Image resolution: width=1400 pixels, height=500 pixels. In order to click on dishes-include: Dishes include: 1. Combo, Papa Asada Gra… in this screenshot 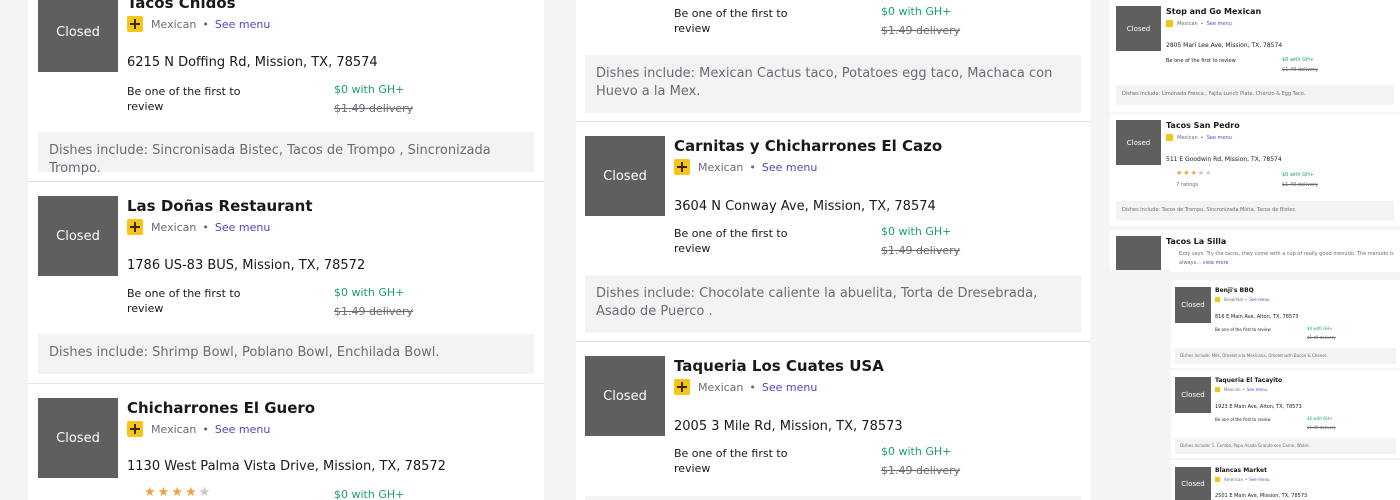, I will do `click(1285, 446)`.